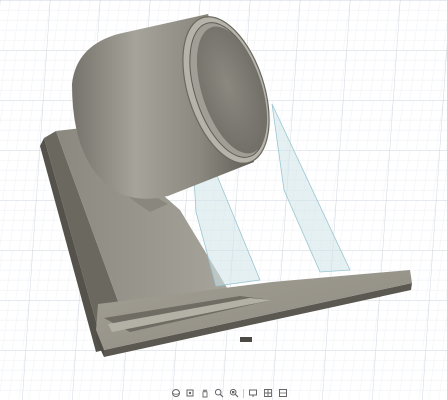  Describe the element at coordinates (204, 393) in the screenshot. I see `hand-pan-icon` at that location.